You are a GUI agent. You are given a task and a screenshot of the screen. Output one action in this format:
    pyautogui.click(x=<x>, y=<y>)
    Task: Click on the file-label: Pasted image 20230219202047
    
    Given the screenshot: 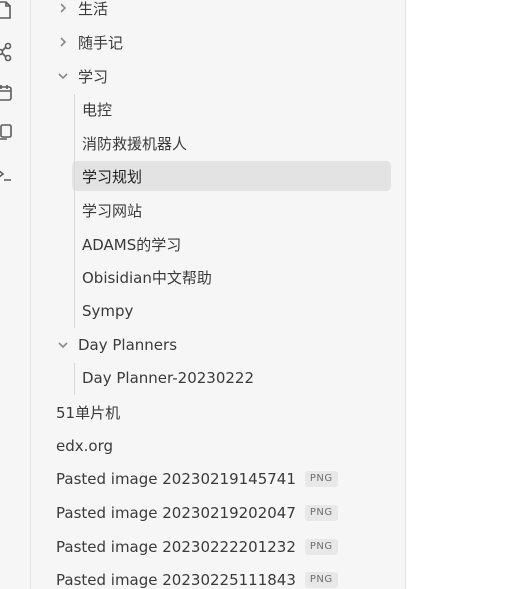 What is the action you would take?
    pyautogui.click(x=176, y=513)
    